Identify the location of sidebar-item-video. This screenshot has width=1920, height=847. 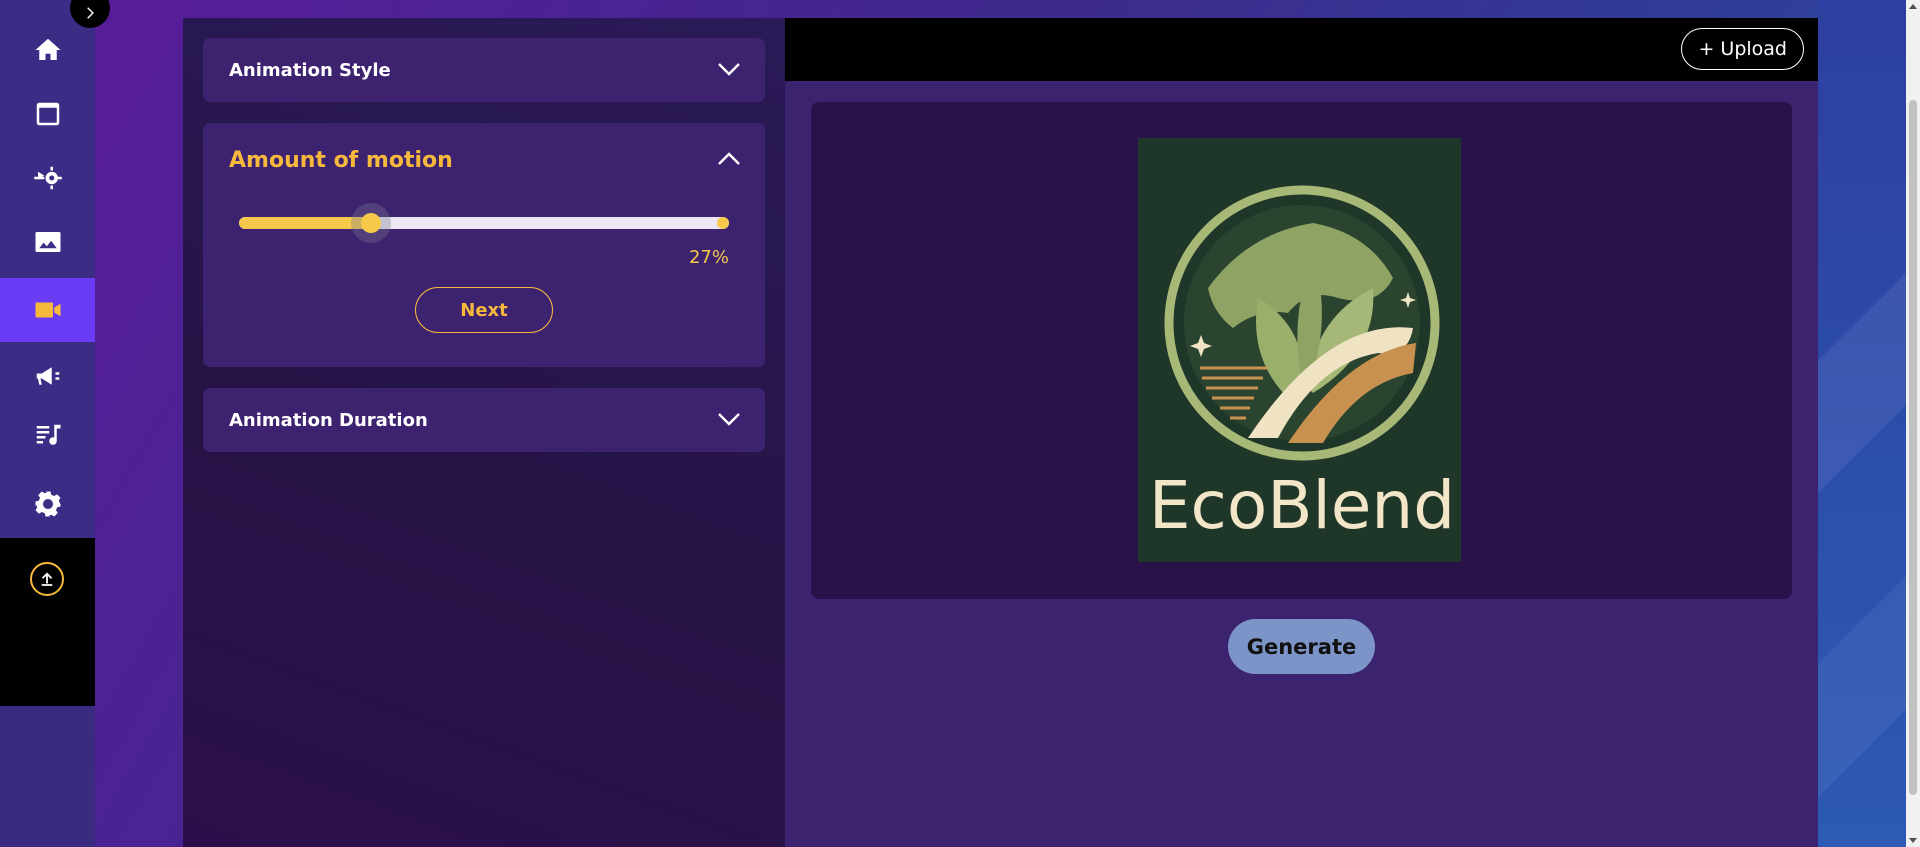
(47, 310).